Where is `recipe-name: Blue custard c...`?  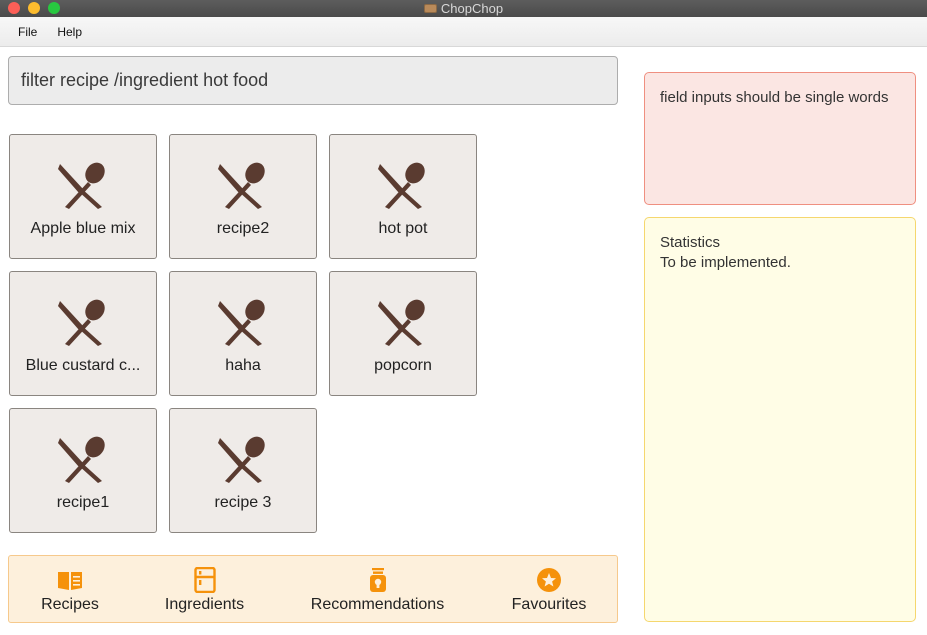 recipe-name: Blue custard c... is located at coordinates (83, 365).